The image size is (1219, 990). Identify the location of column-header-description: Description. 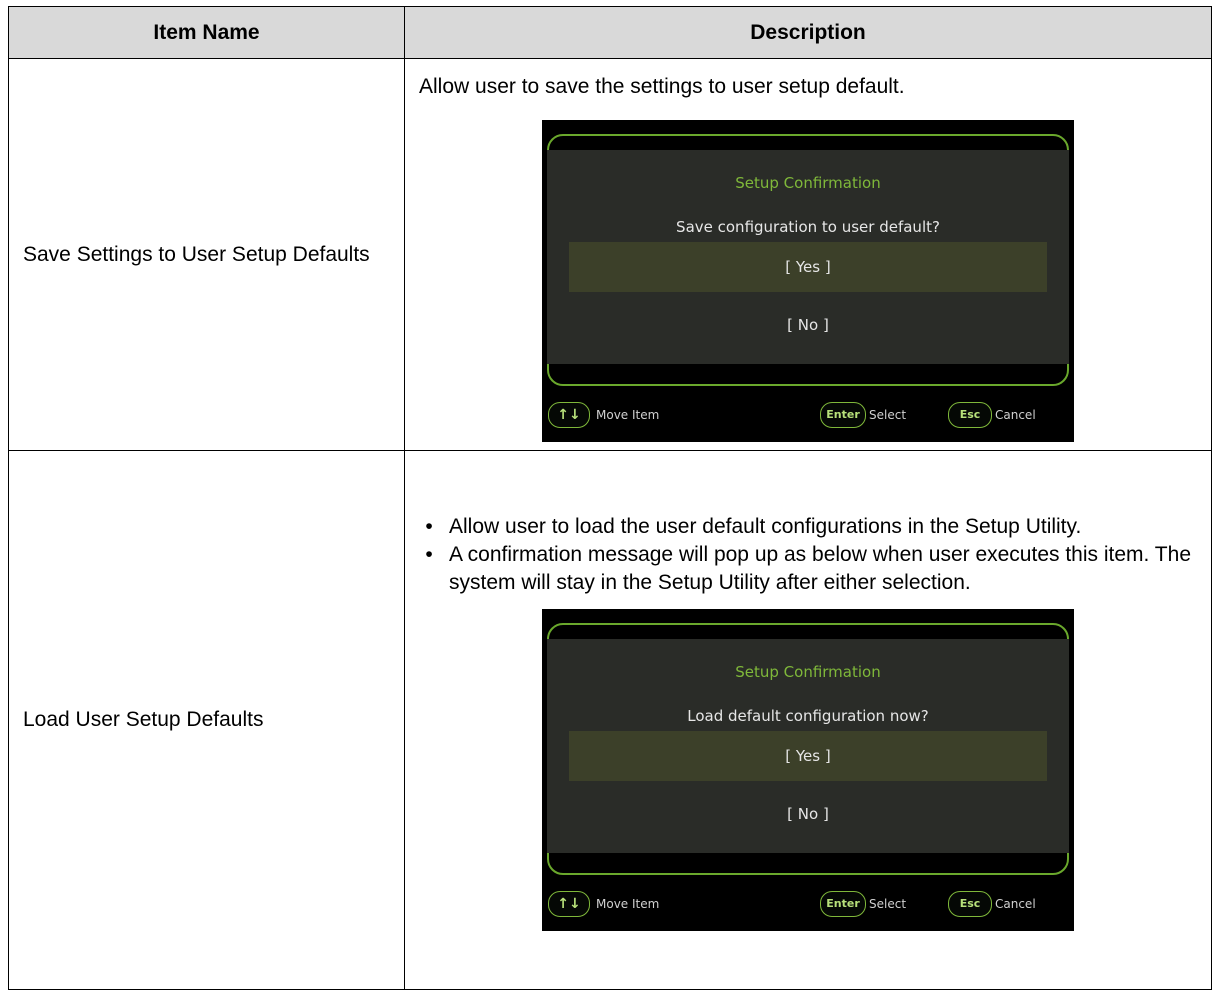
(808, 32).